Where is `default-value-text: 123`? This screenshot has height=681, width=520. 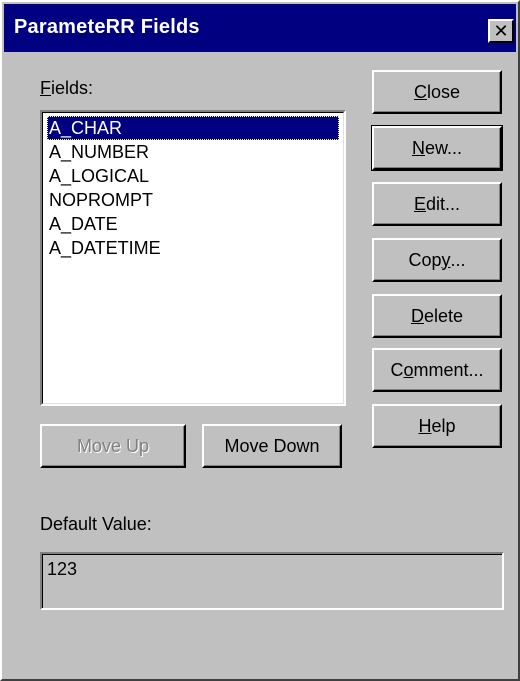
default-value-text: 123 is located at coordinates (62, 569).